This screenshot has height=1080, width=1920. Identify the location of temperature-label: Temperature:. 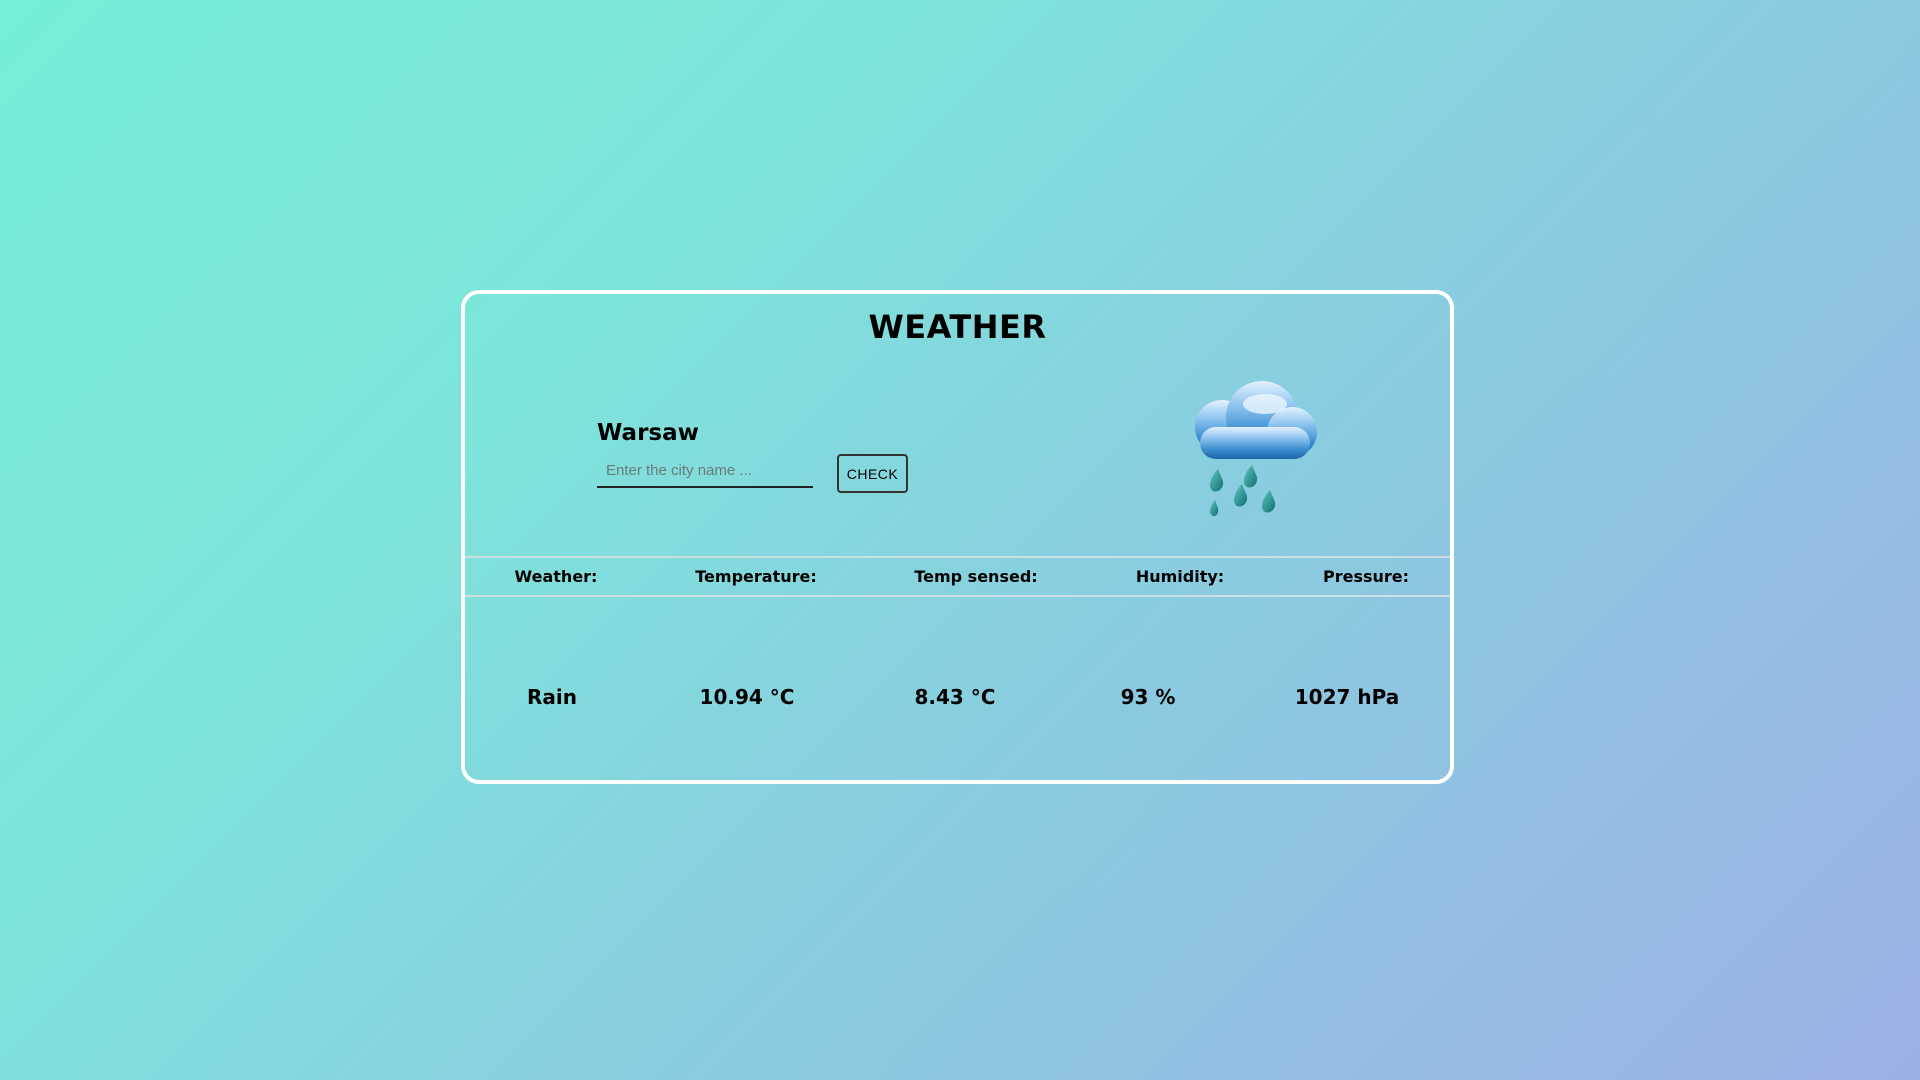
(756, 576).